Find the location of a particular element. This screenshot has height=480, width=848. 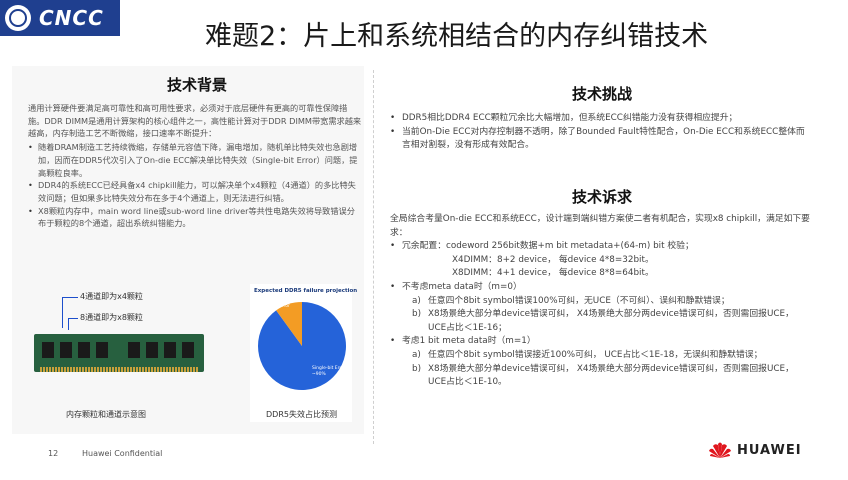

section-title-background: 技术背景 is located at coordinates (197, 85).